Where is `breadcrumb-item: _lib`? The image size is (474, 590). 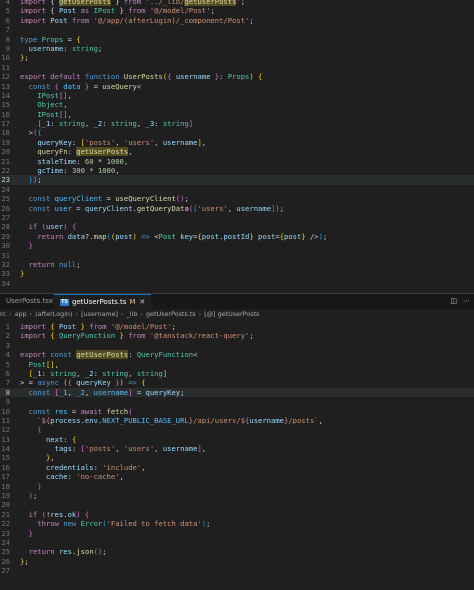
breadcrumb-item: _lib is located at coordinates (132, 314).